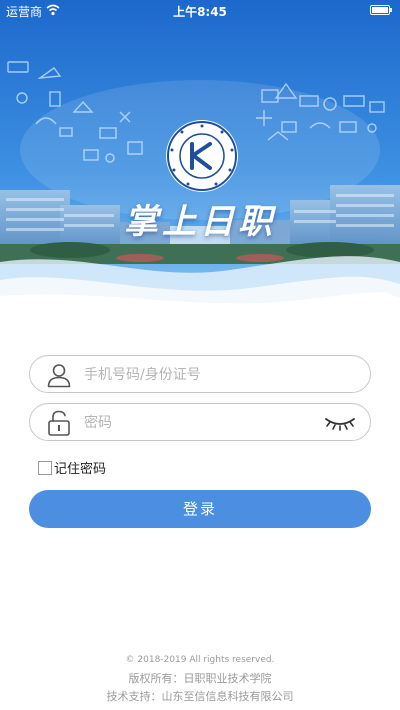  I want to click on phone-field, so click(200, 374).